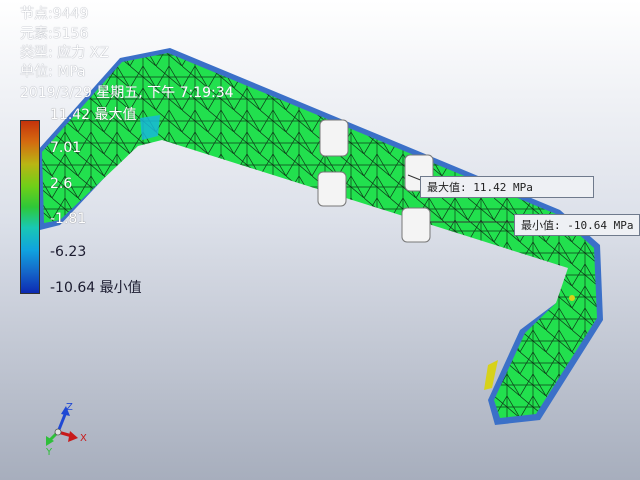 Image resolution: width=640 pixels, height=480 pixels. I want to click on legend-tick: -6.23, so click(68, 252).